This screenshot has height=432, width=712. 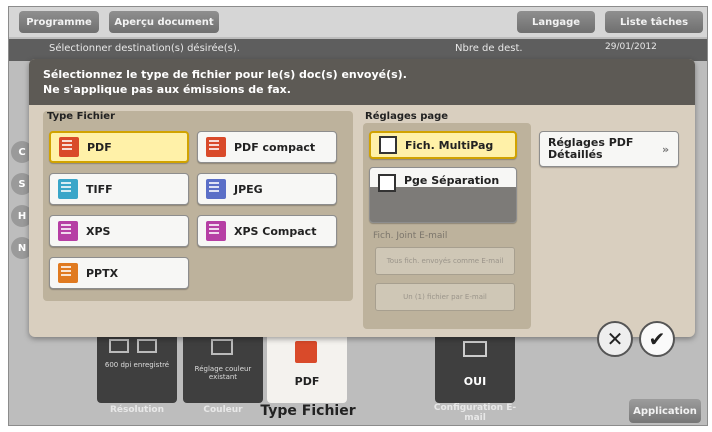 What do you see at coordinates (119, 231) in the screenshot?
I see `xps-button: XPS` at bounding box center [119, 231].